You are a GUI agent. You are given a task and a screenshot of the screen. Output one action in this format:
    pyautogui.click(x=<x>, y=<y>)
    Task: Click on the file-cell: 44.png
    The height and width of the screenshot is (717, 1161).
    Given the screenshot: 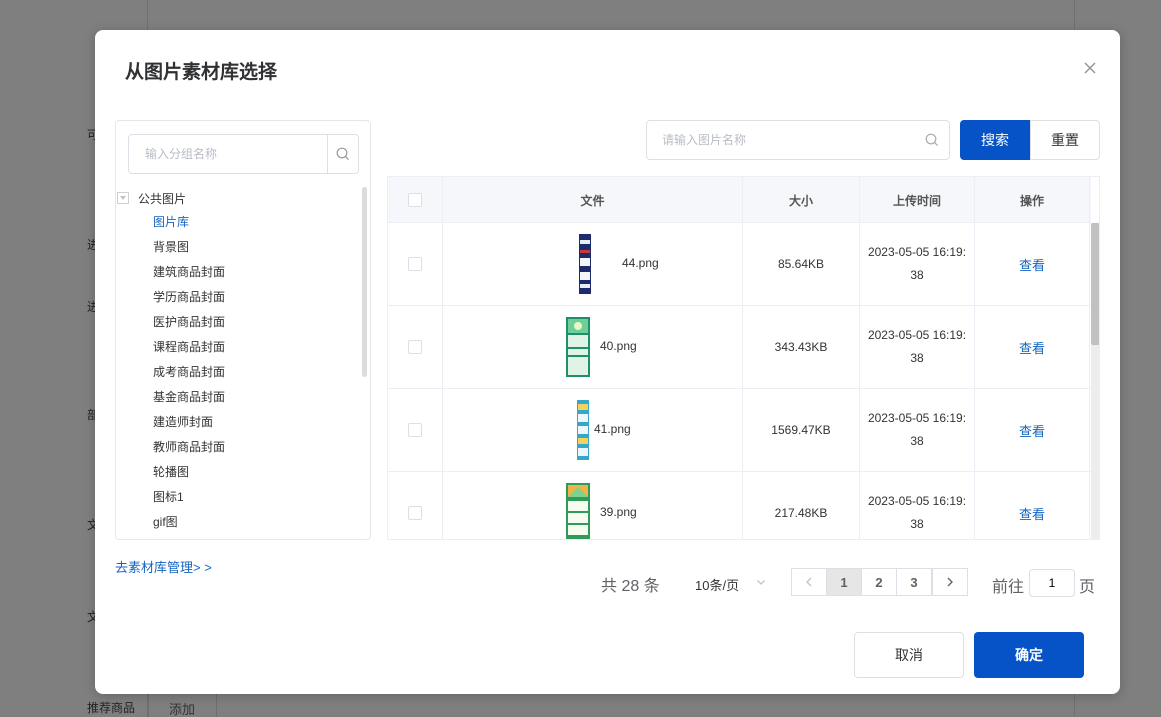 What is the action you would take?
    pyautogui.click(x=593, y=264)
    